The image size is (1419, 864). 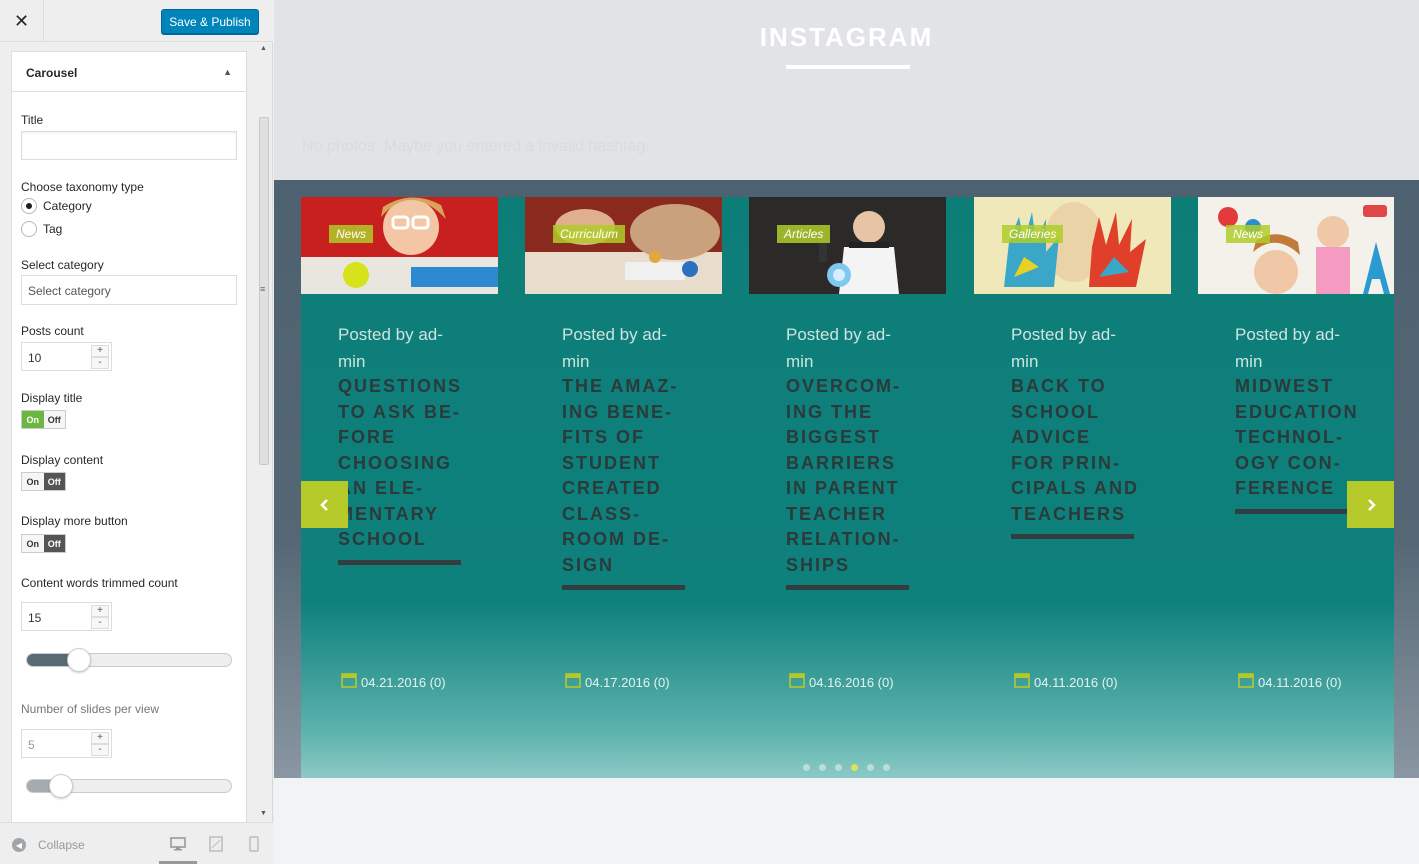 I want to click on section-title: Carousel, so click(x=52, y=73).